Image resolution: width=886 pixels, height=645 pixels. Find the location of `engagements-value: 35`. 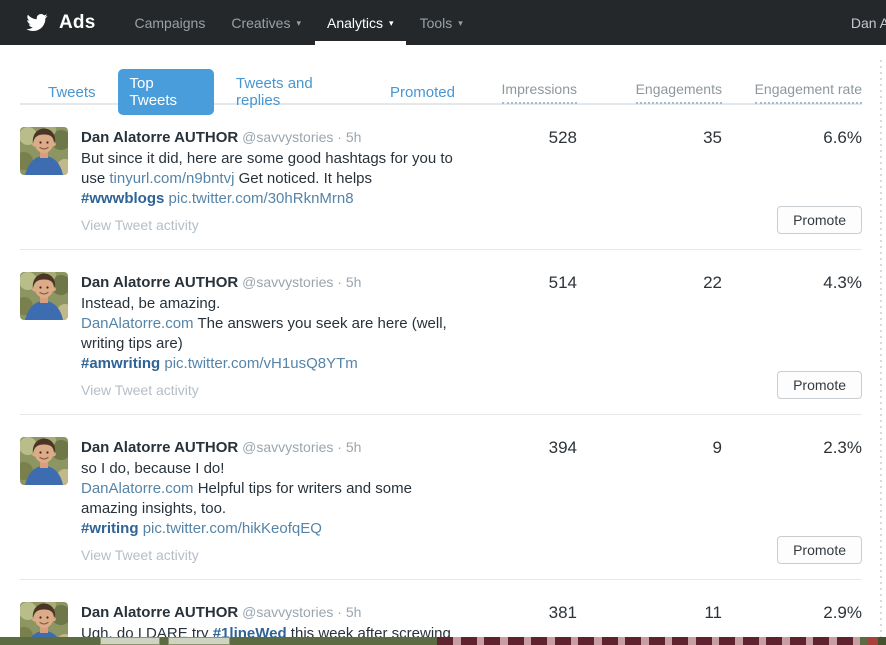

engagements-value: 35 is located at coordinates (712, 137).